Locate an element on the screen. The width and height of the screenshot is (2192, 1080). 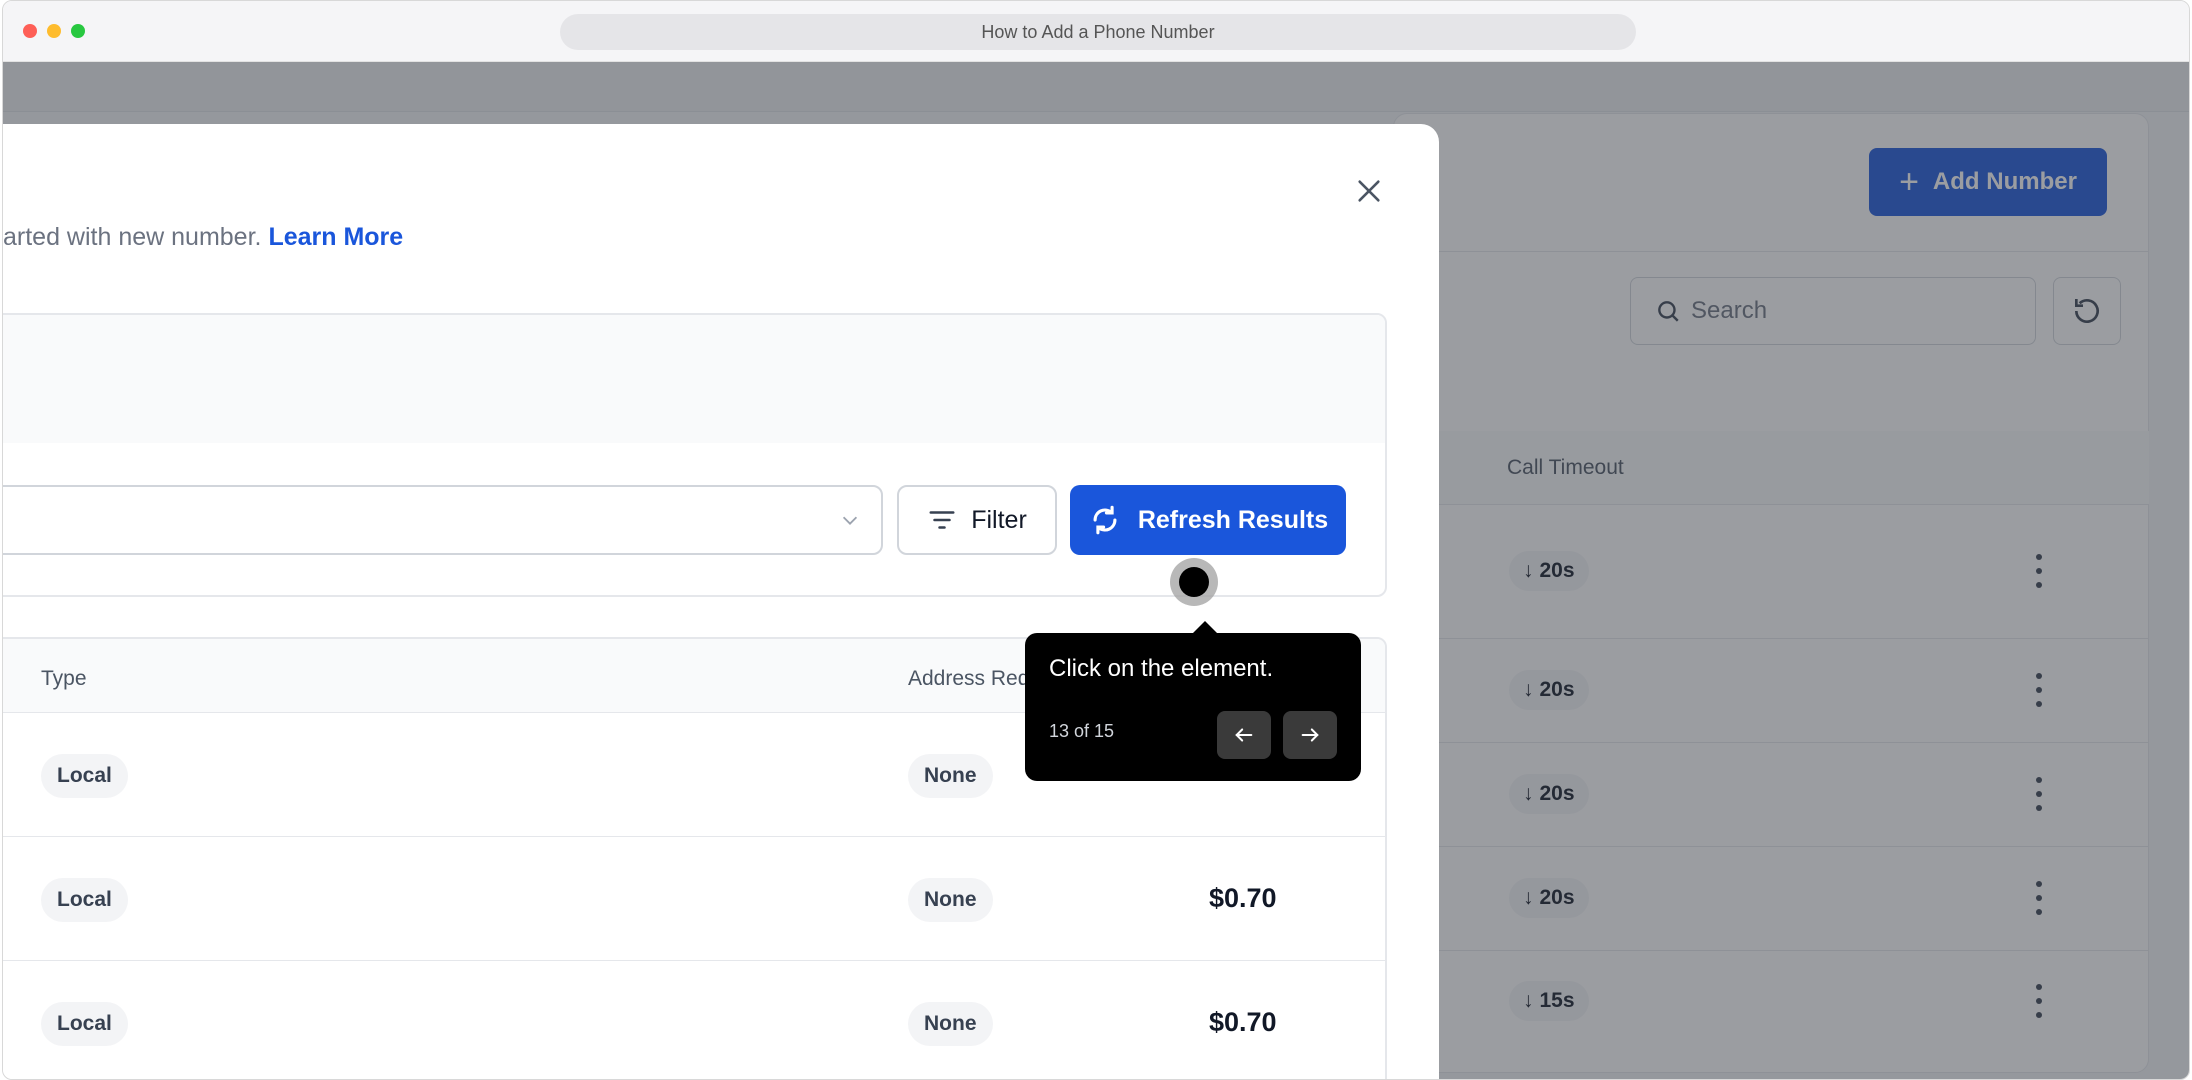
minimize-window-button is located at coordinates (54, 31).